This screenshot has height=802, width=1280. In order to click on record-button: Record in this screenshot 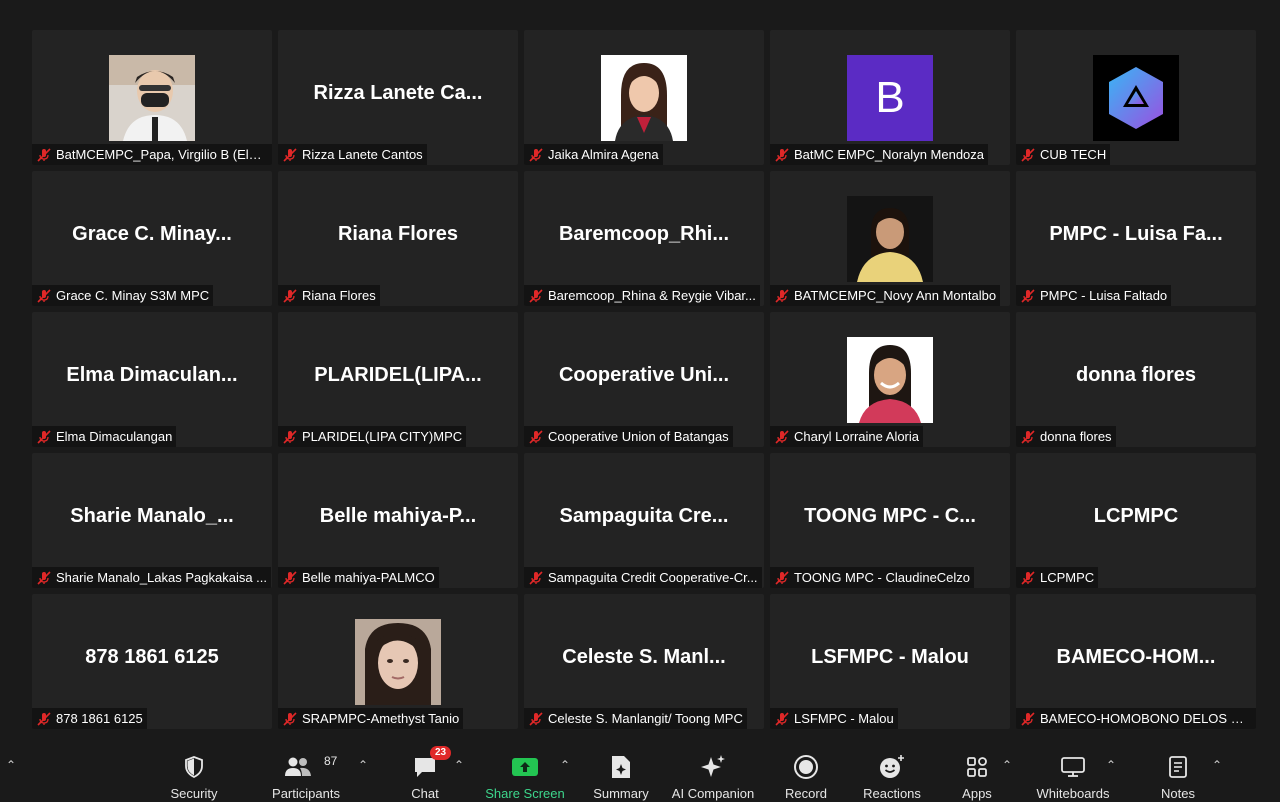, I will do `click(806, 777)`.